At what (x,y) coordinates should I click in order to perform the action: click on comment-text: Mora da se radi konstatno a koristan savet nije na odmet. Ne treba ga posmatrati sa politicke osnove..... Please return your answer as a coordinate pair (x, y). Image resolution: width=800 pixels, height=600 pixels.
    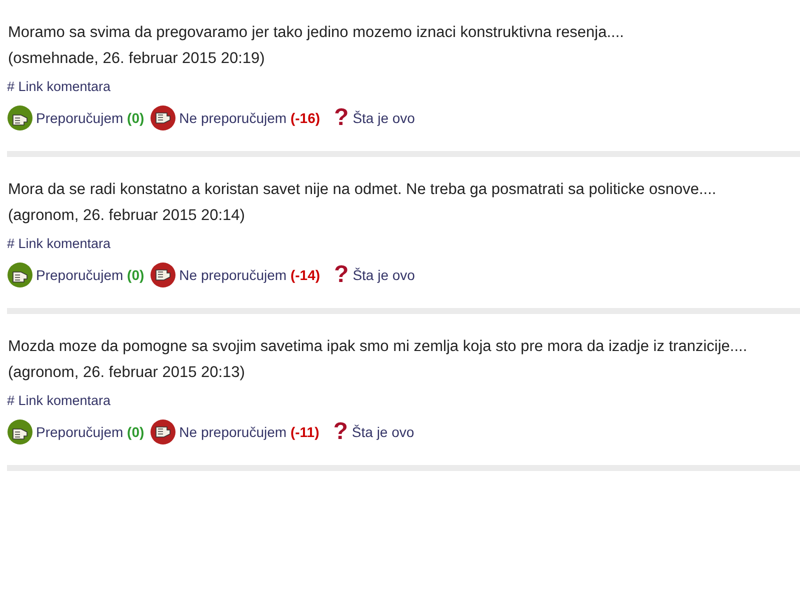
    Looking at the image, I should click on (363, 190).